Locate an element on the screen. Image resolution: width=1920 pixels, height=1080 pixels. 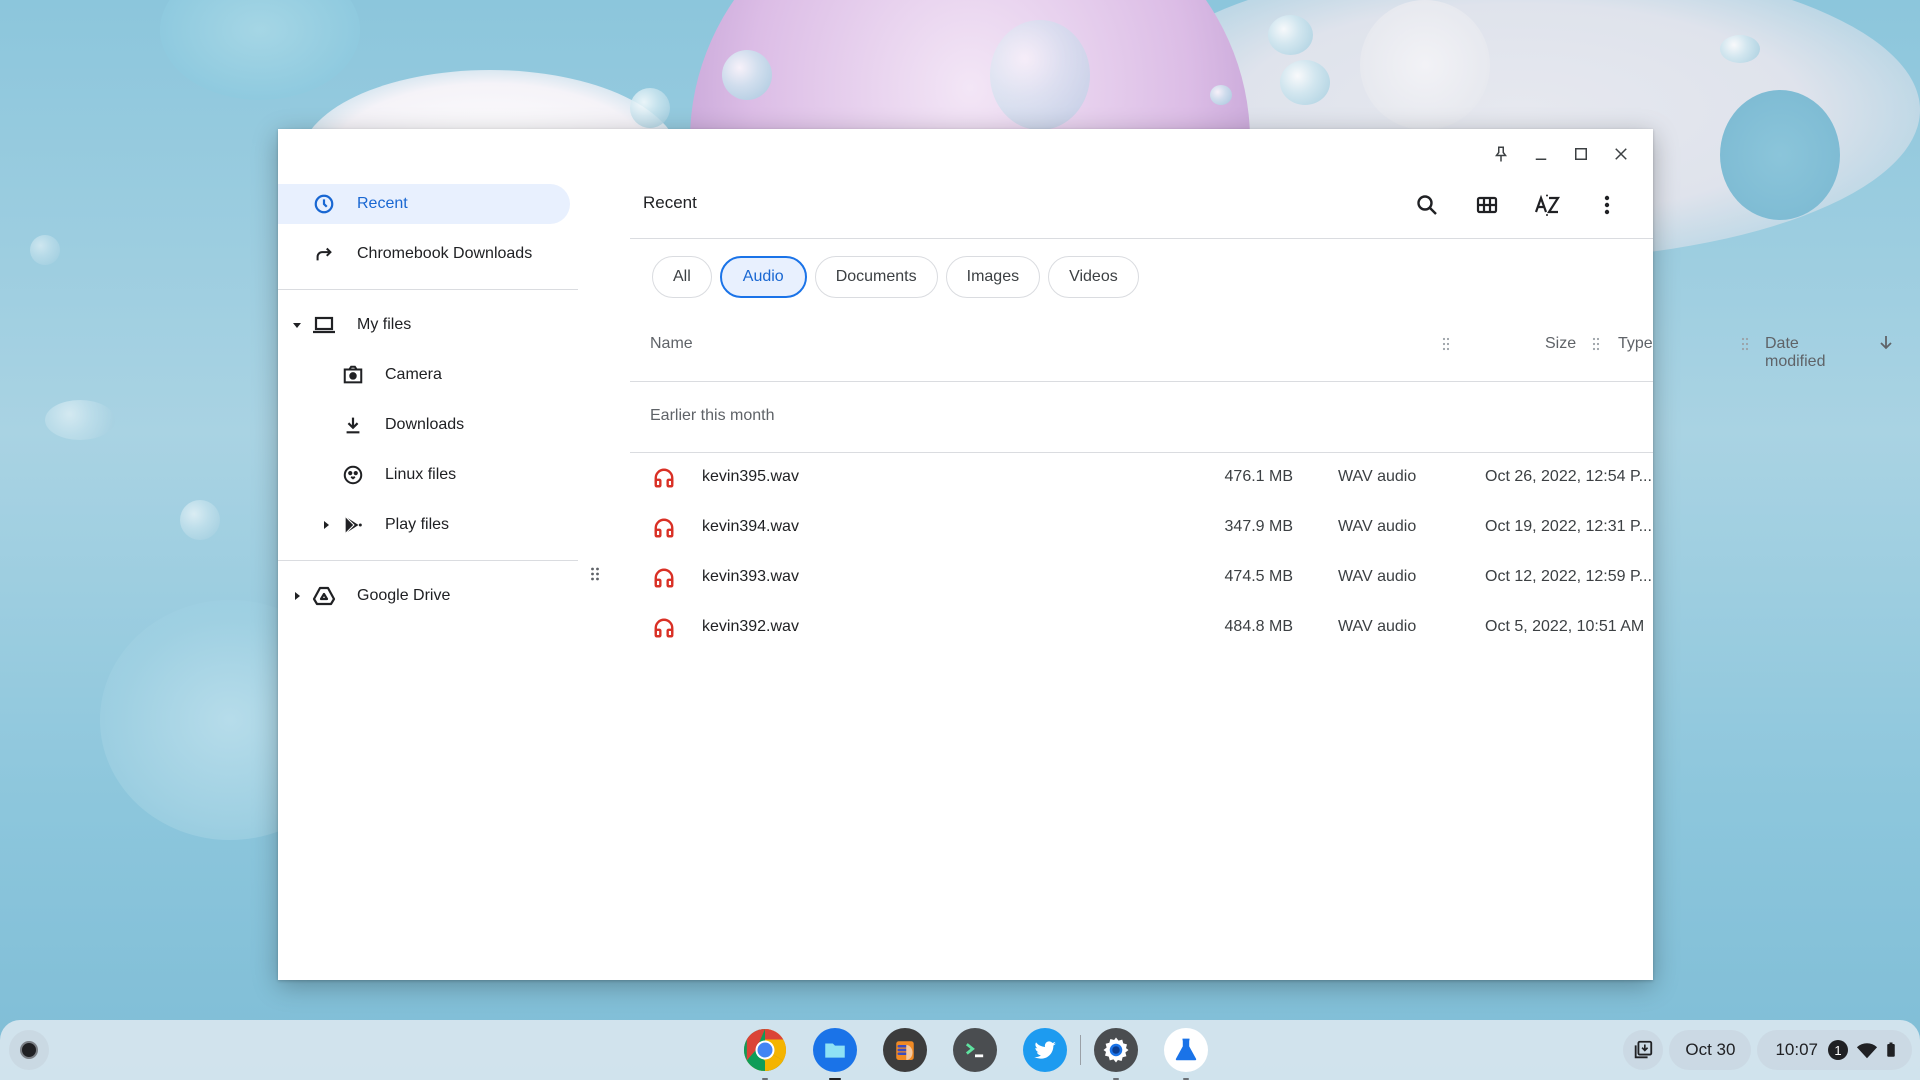
sidebar-item-linux-files: Linux files is located at coordinates (424, 475).